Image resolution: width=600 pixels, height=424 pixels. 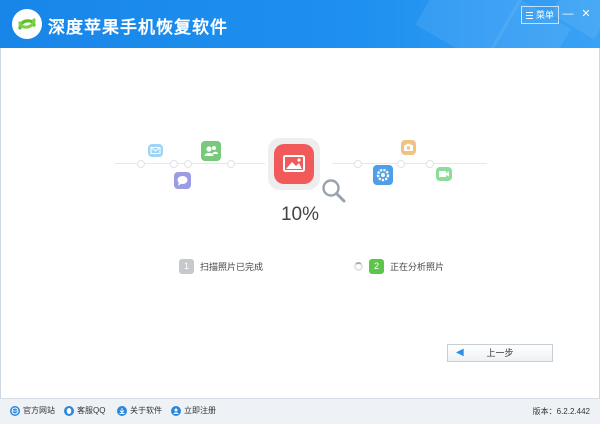 What do you see at coordinates (155, 150) in the screenshot?
I see `mail-icon` at bounding box center [155, 150].